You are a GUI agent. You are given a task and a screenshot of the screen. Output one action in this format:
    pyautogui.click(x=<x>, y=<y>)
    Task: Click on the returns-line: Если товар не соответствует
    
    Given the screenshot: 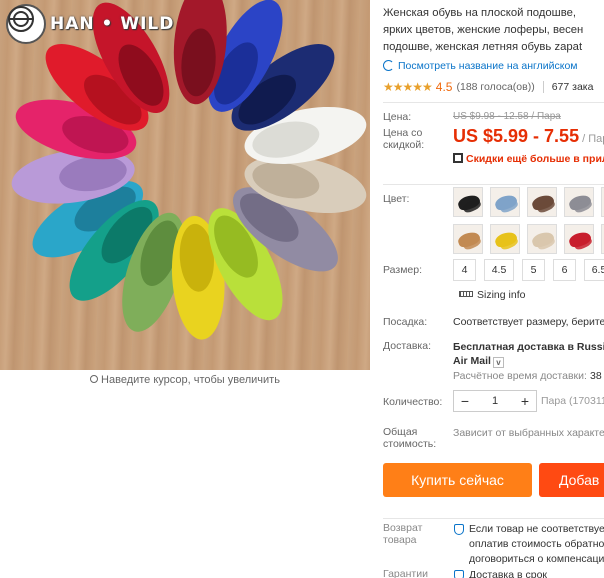 What is the action you would take?
    pyautogui.click(x=536, y=529)
    